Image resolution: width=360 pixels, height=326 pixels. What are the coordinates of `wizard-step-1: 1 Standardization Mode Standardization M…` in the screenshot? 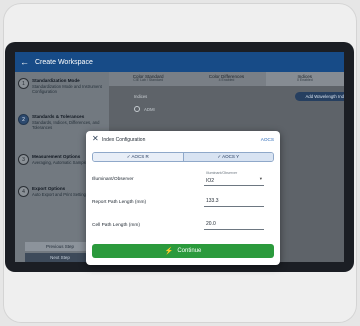 It's located at (63, 93).